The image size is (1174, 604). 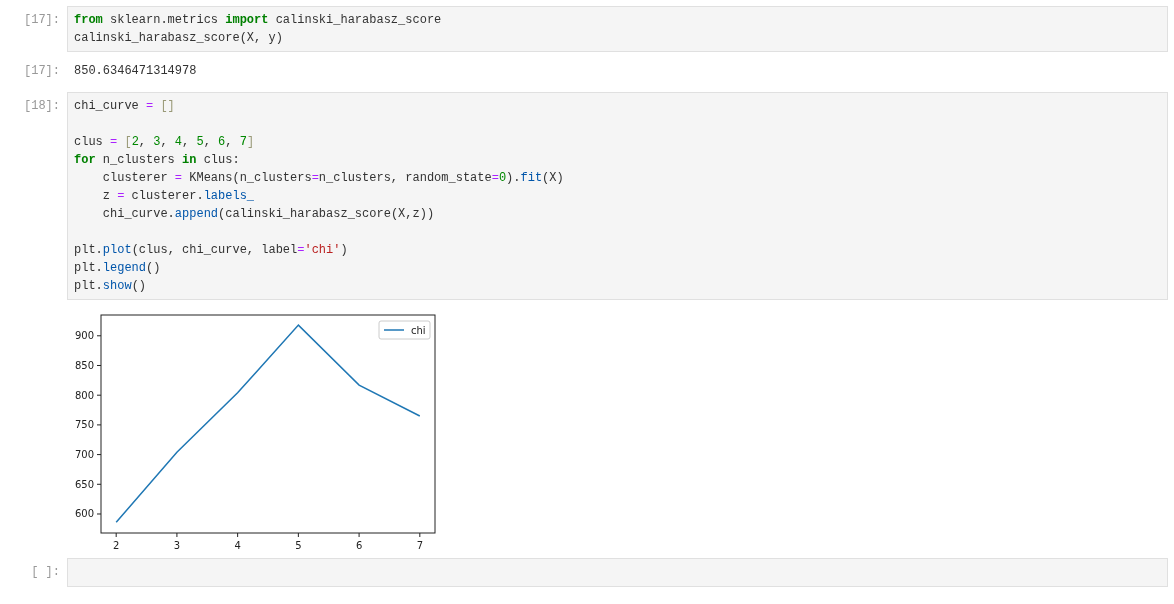 What do you see at coordinates (237, 545) in the screenshot?
I see `x-tick-label: 4` at bounding box center [237, 545].